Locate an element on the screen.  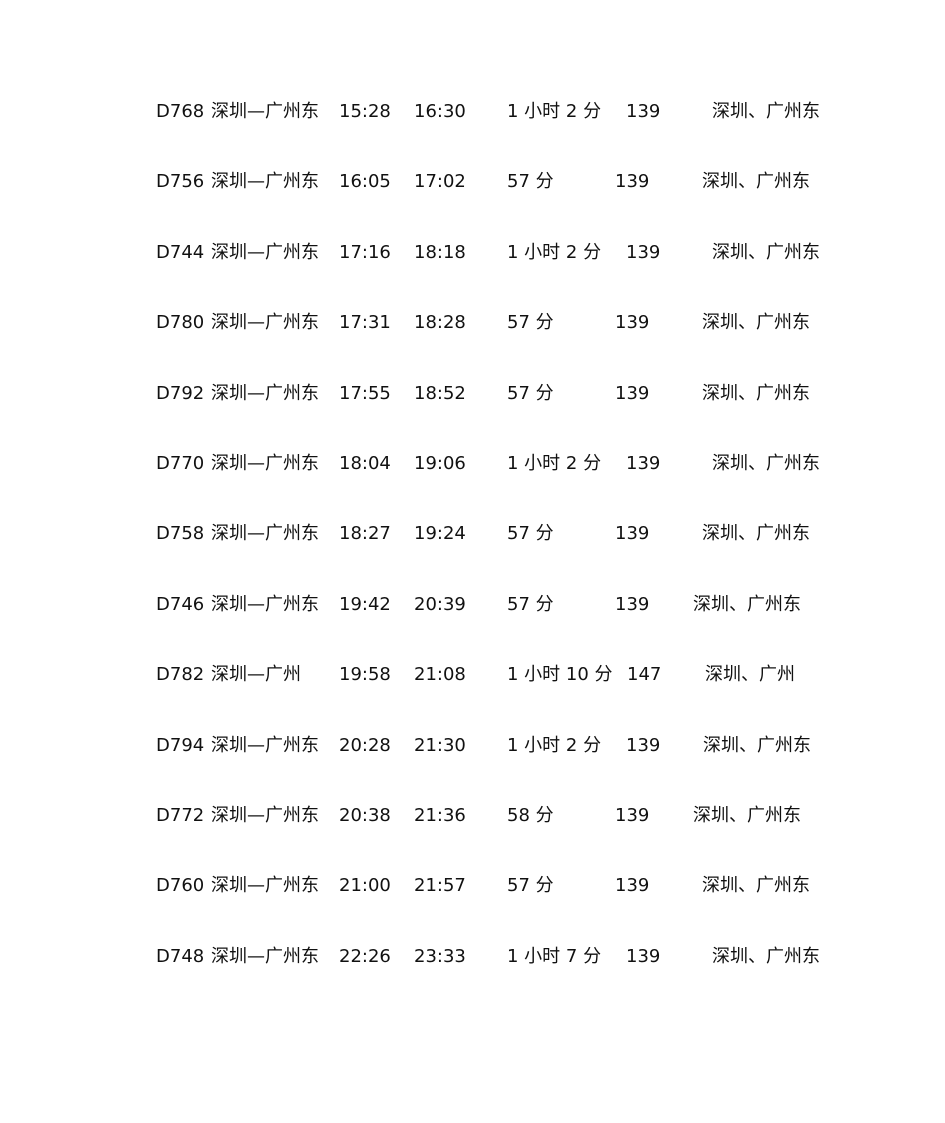
duration-cell: 1 小时 10 分 is located at coordinates (560, 675).